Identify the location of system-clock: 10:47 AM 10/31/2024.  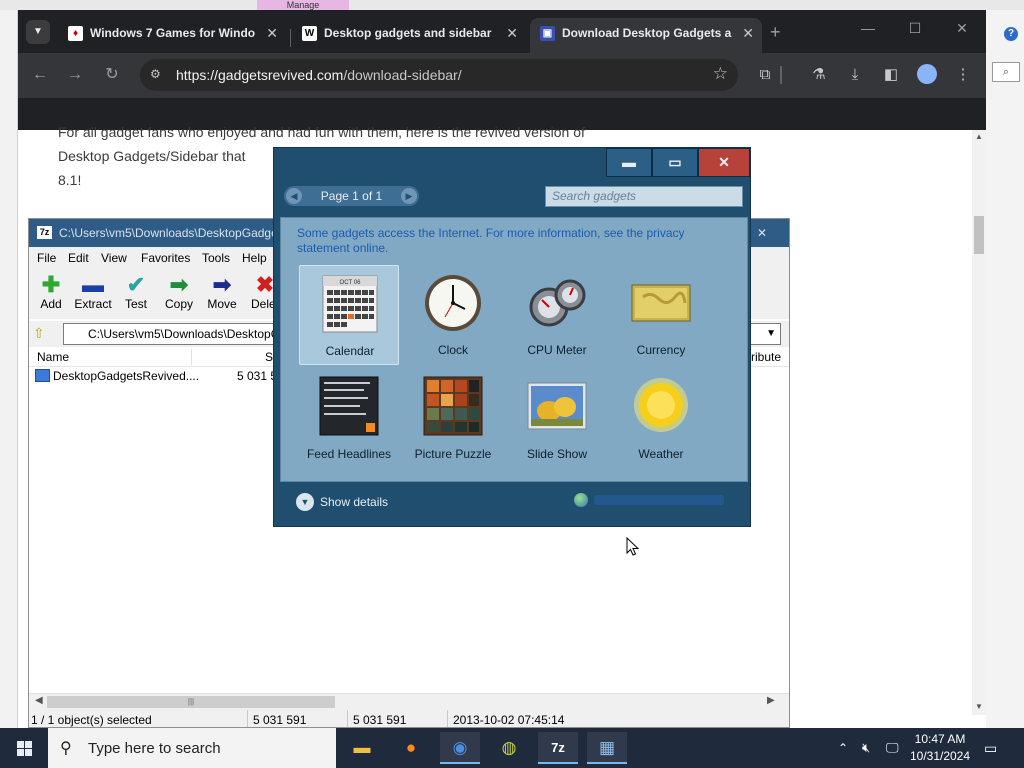
(940, 748).